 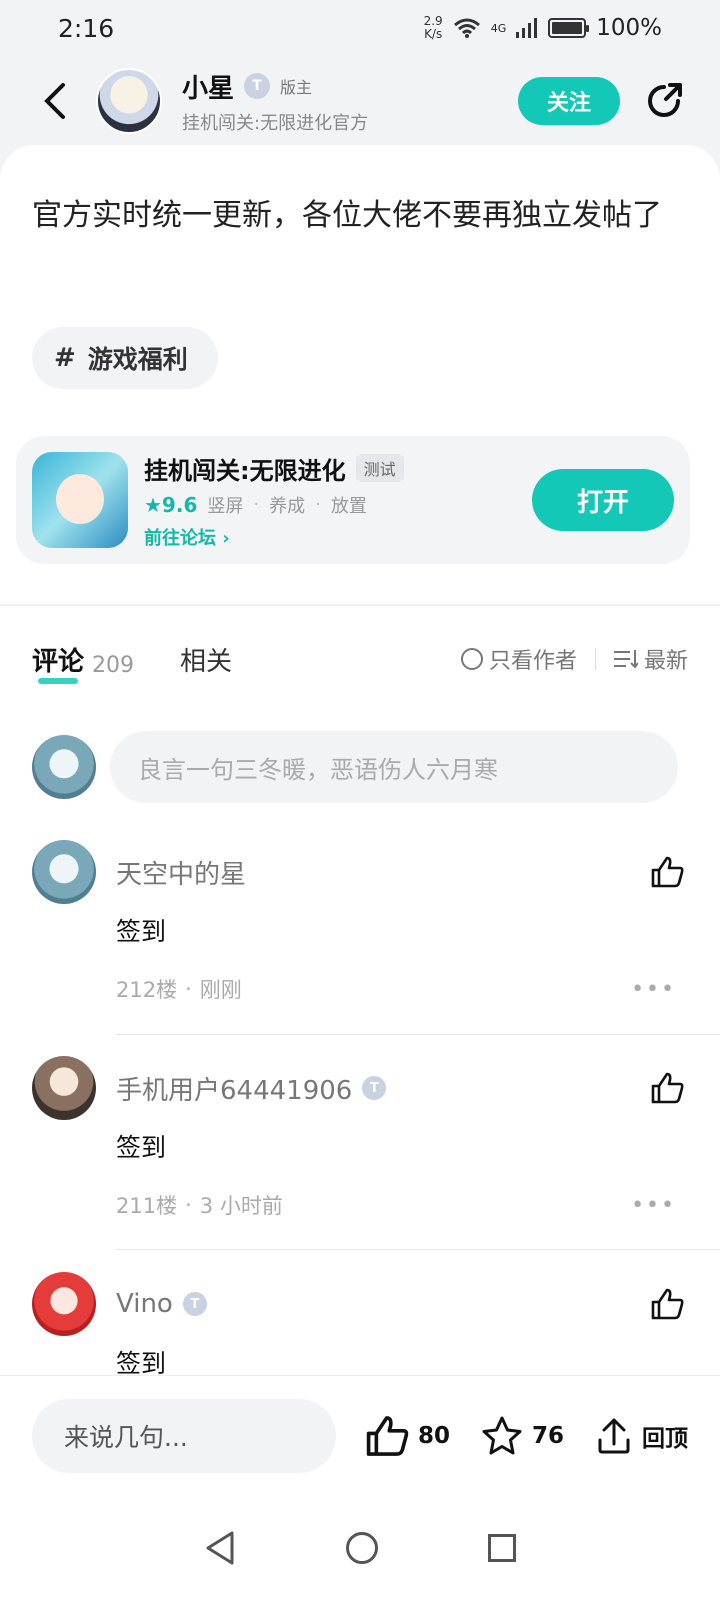 What do you see at coordinates (396, 1205) in the screenshot?
I see `comment-meta: 211楼 · 3 小时前 •••` at bounding box center [396, 1205].